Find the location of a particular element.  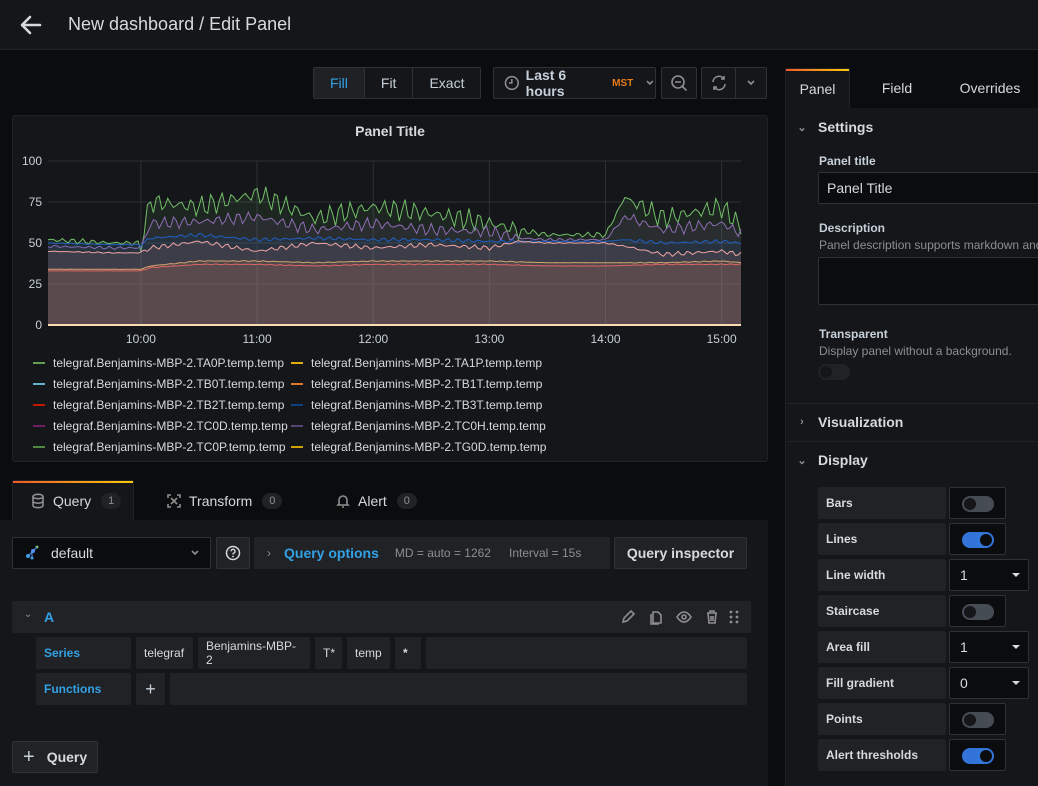

fit-mode-button: Fit is located at coordinates (389, 83).